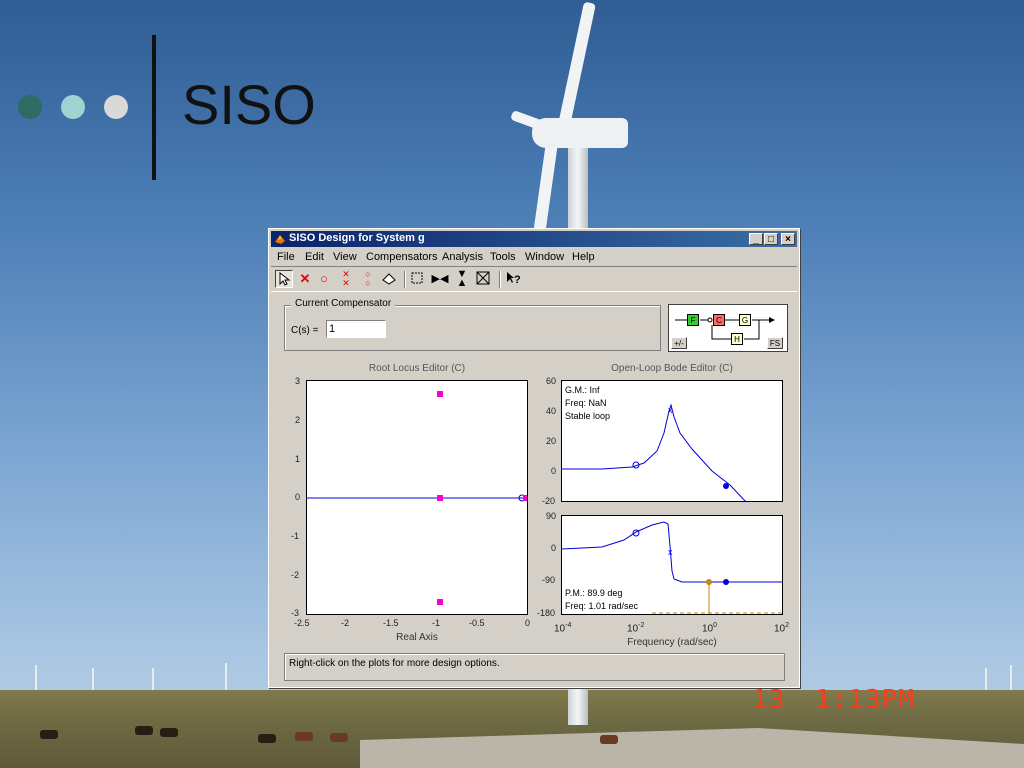  I want to click on window-title: SISO Design for System g, so click(357, 238).